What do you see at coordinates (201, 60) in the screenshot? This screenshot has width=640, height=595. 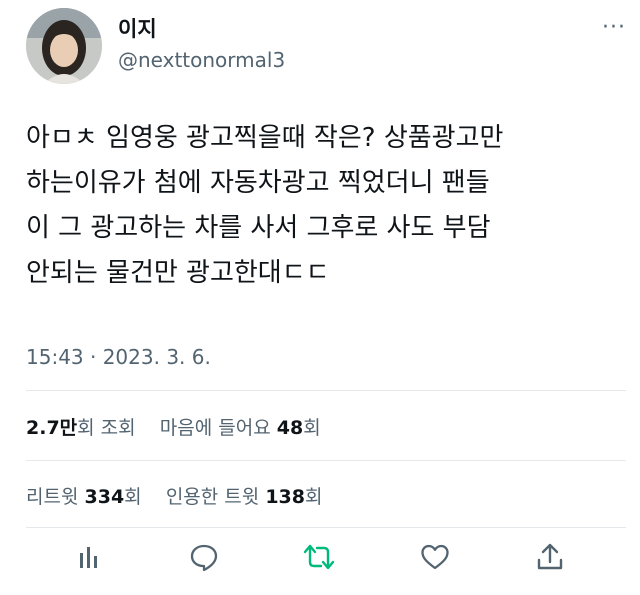 I see `user-handle: @nexttonormal3` at bounding box center [201, 60].